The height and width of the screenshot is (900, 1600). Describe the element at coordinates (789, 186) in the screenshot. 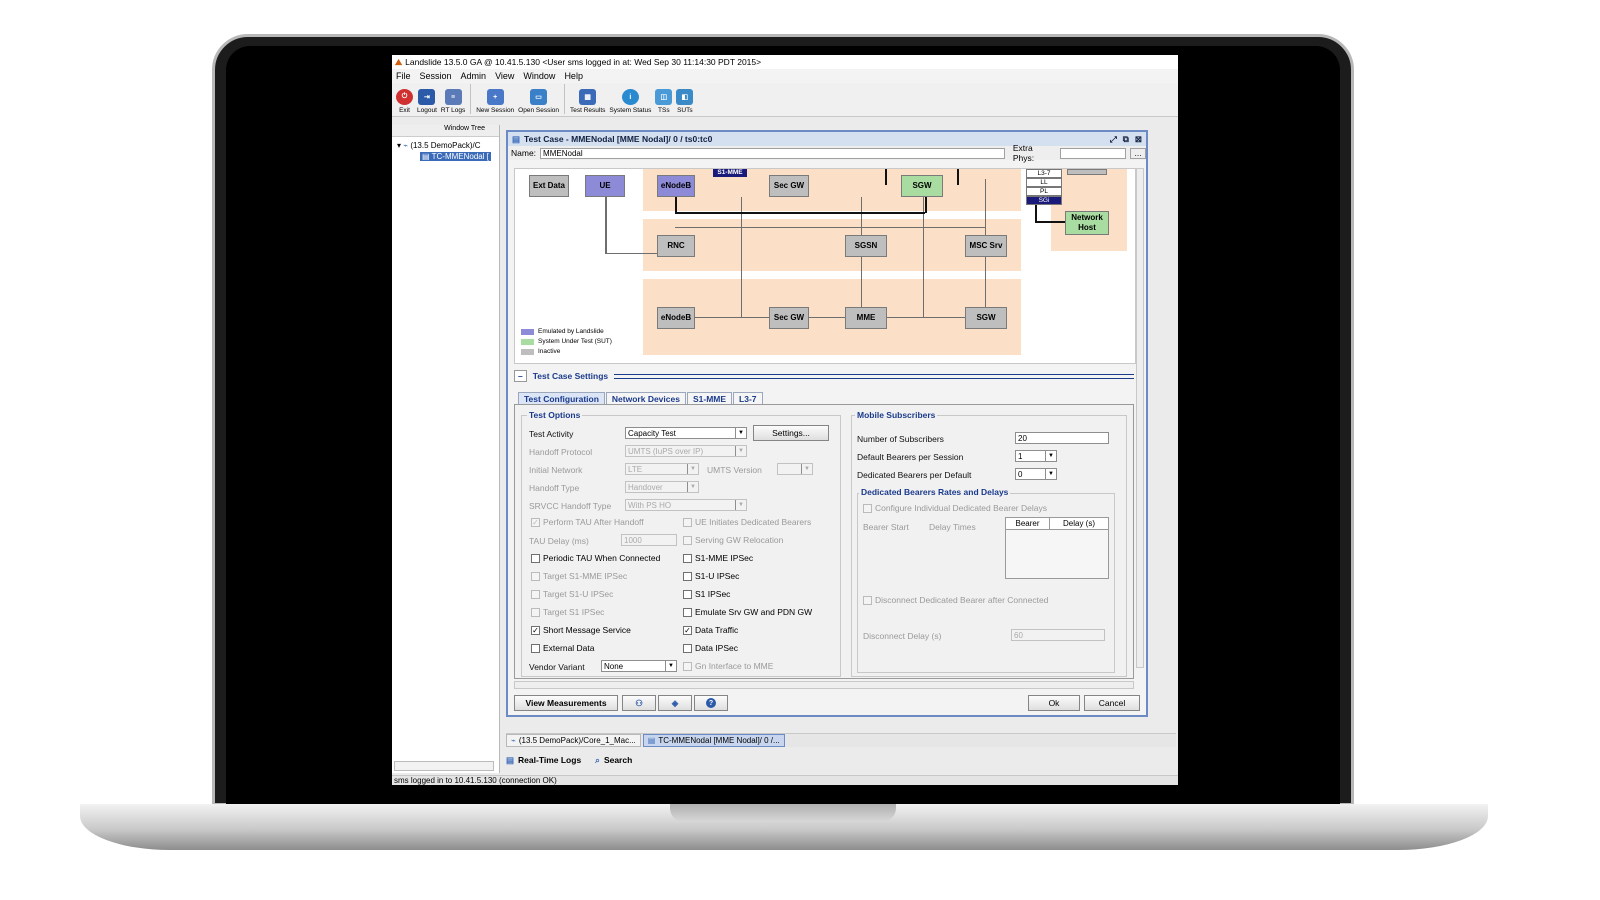

I see `diagram-node-sec-gw: Sec GW` at that location.